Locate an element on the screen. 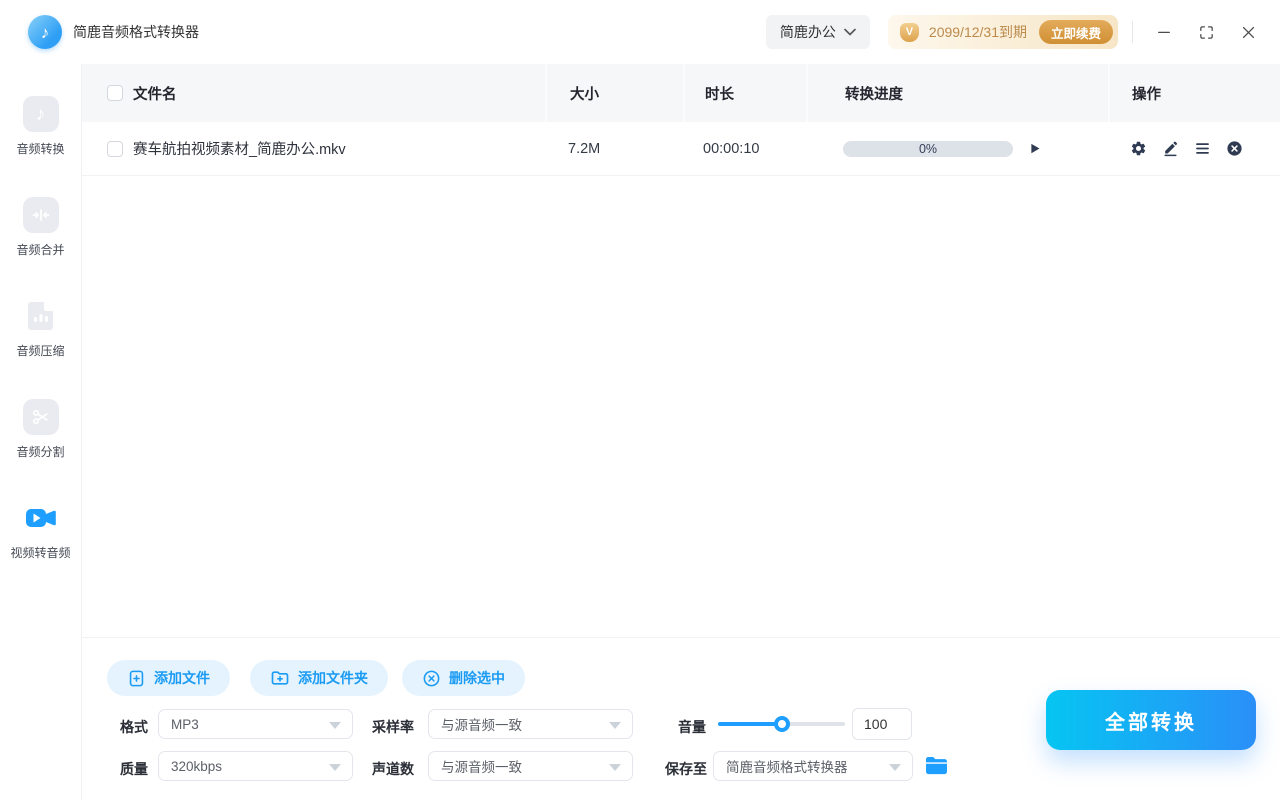 The image size is (1280, 800). play-icon is located at coordinates (1034, 148).